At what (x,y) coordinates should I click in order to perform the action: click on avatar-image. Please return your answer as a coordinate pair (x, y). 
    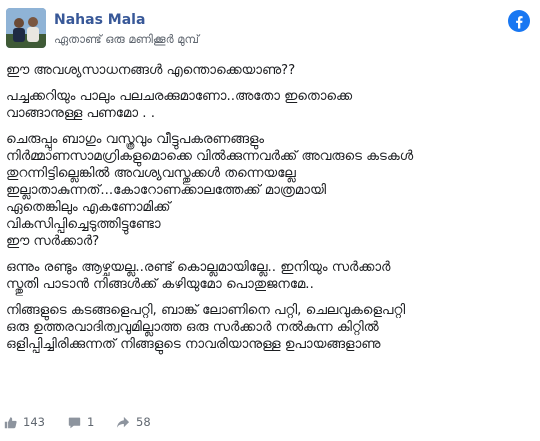
    Looking at the image, I should click on (26, 28).